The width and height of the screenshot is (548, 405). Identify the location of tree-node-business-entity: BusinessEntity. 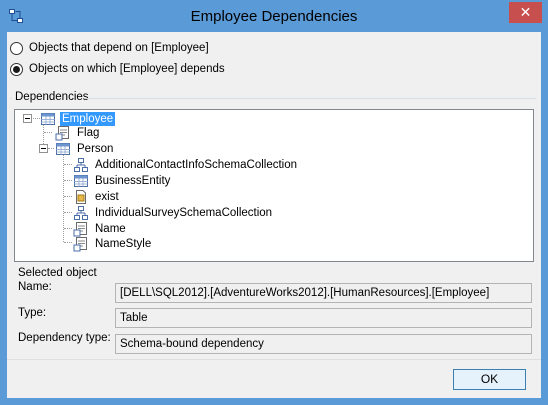
(122, 181).